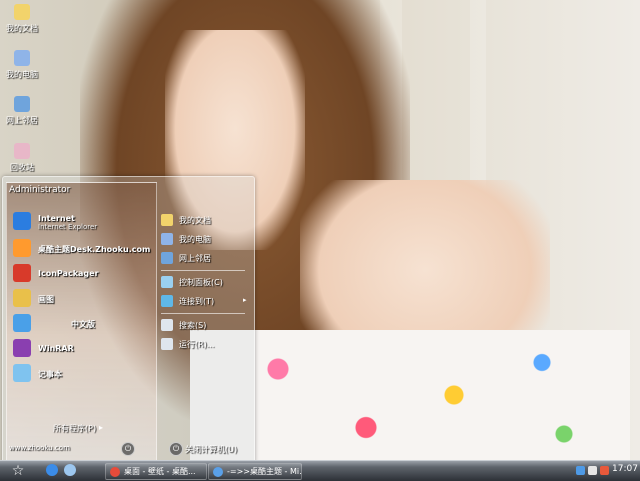  What do you see at coordinates (22, 248) in the screenshot?
I see `theme-icon` at bounding box center [22, 248].